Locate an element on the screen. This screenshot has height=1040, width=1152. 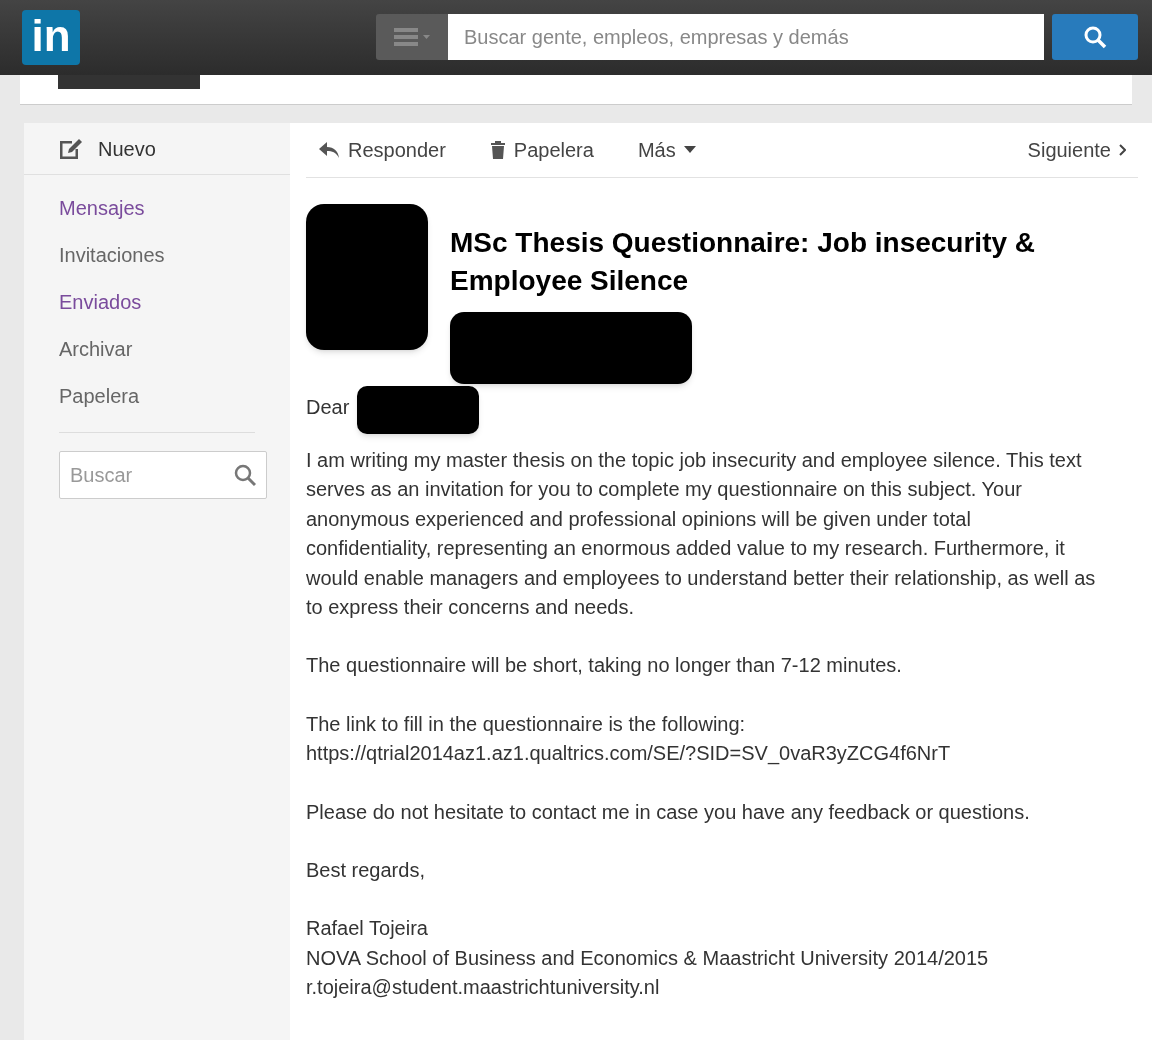
message-text: r.tojeira@student.maastrichtuniversity.nl is located at coordinates (483, 988).